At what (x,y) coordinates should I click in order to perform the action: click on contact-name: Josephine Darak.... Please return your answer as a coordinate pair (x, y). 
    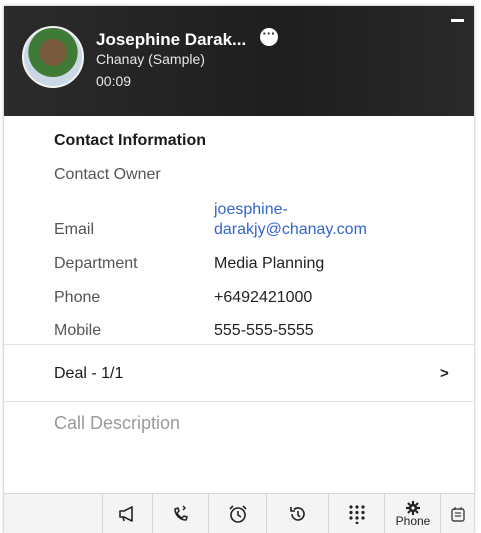
    Looking at the image, I should click on (171, 40).